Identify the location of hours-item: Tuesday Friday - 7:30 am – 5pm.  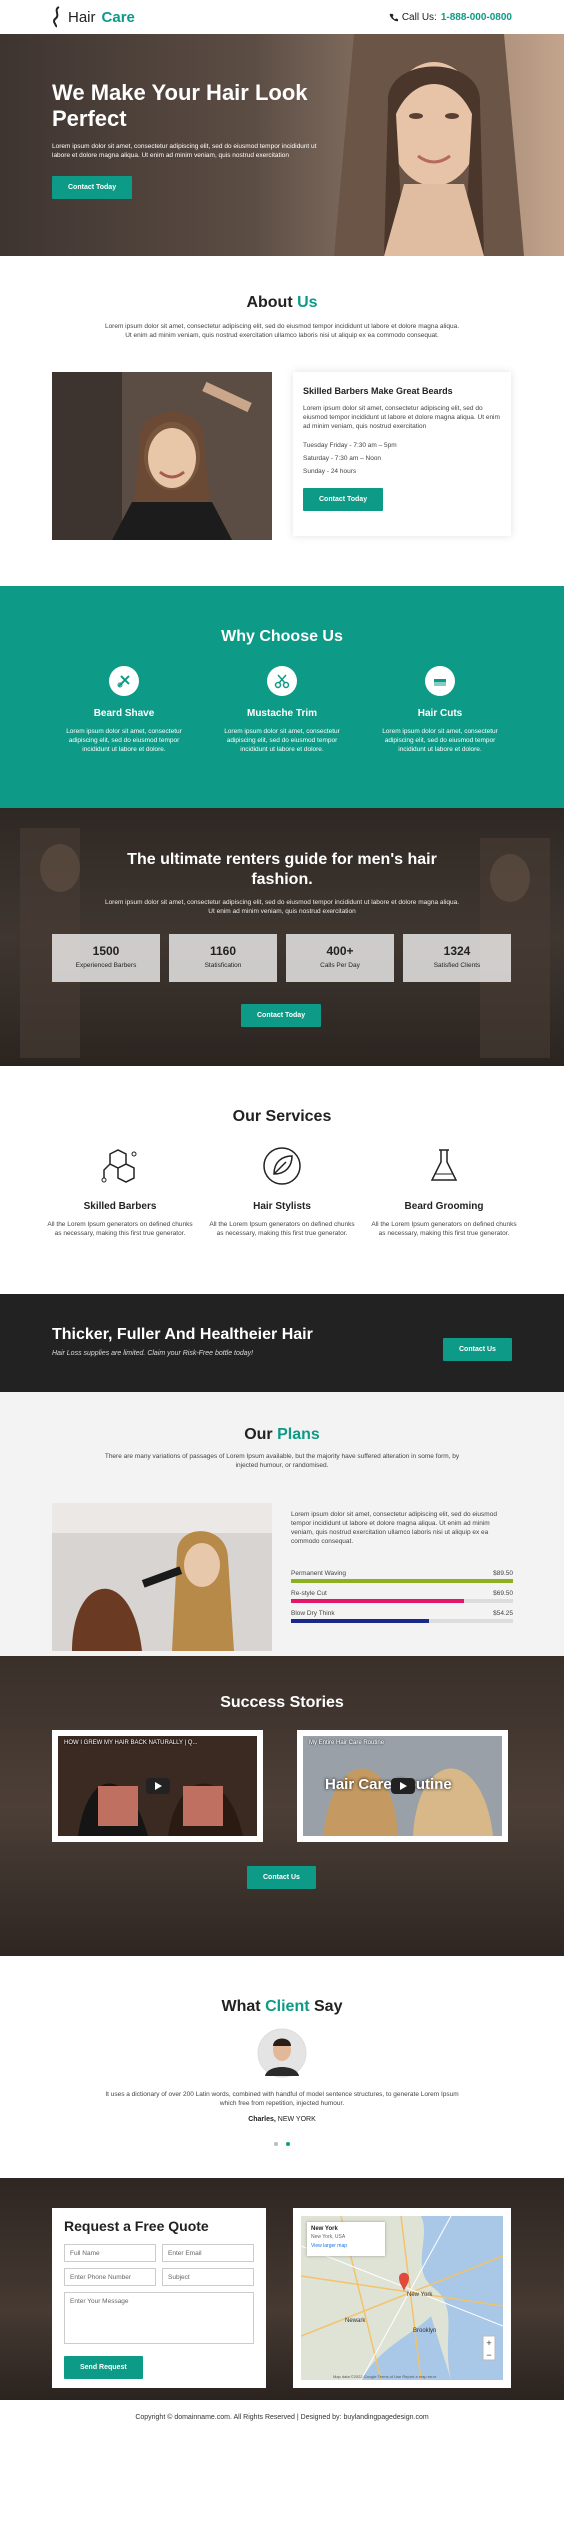
(350, 445).